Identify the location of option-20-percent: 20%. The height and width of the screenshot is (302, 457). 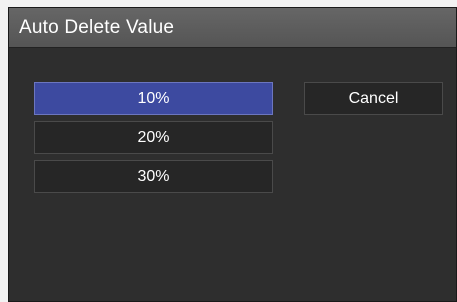
(153, 137).